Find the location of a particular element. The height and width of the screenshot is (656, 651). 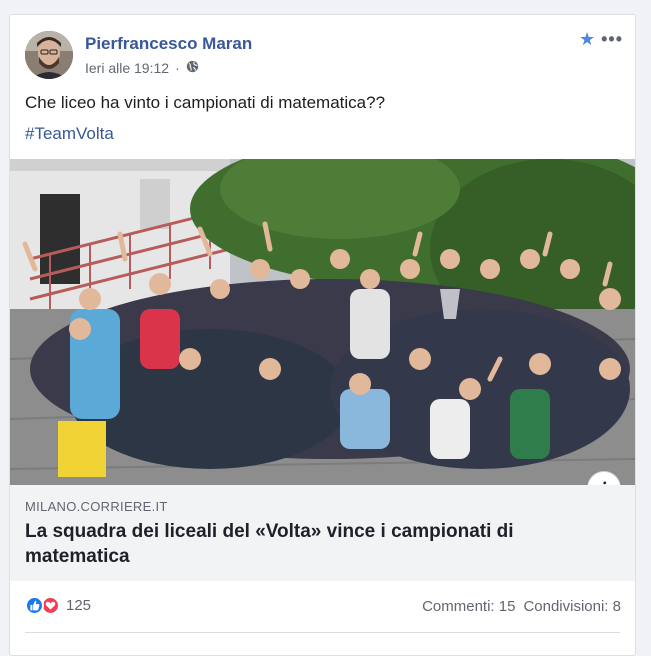

shares-count: Condivisioni: 8 is located at coordinates (572, 606).